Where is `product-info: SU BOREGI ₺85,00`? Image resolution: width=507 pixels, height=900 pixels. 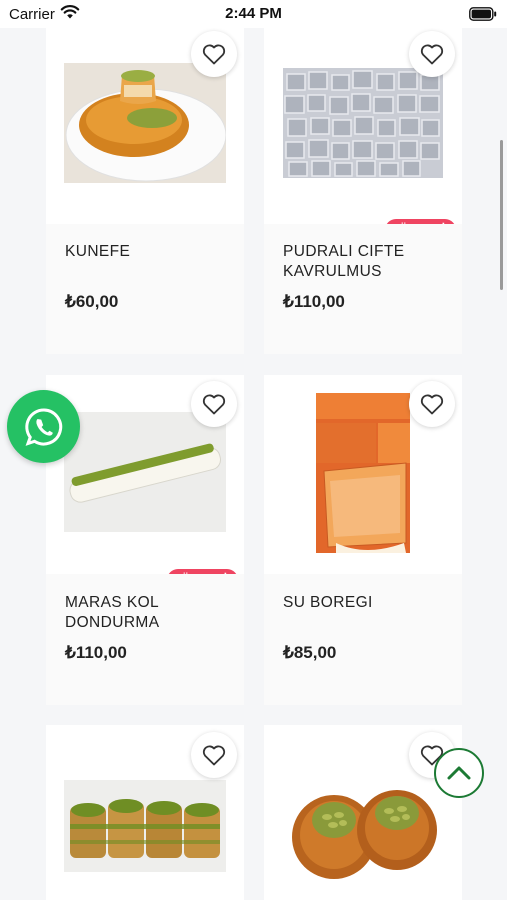
product-info: SU BOREGI ₺85,00 is located at coordinates (363, 639).